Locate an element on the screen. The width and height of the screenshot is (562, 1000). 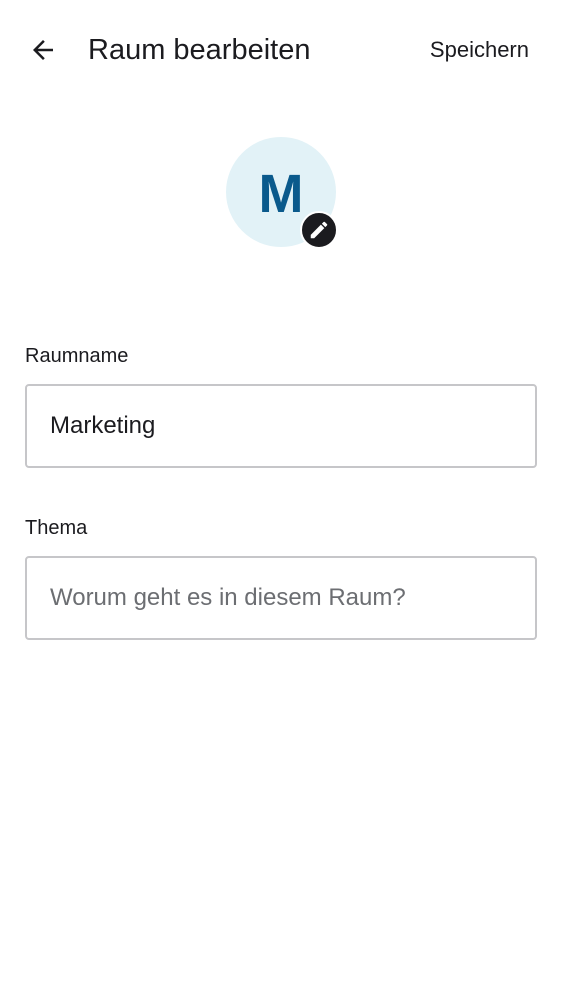
back-button is located at coordinates (43, 50).